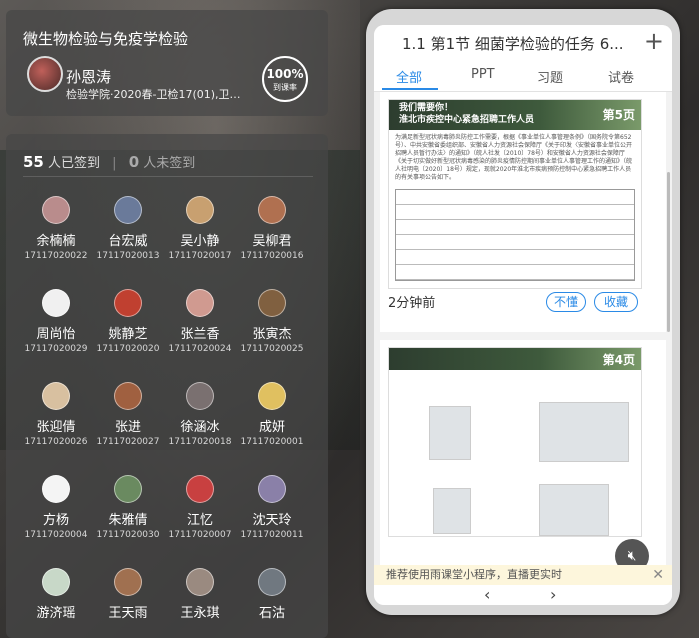 This screenshot has width=699, height=638. I want to click on student-id: 17117020020, so click(128, 349).